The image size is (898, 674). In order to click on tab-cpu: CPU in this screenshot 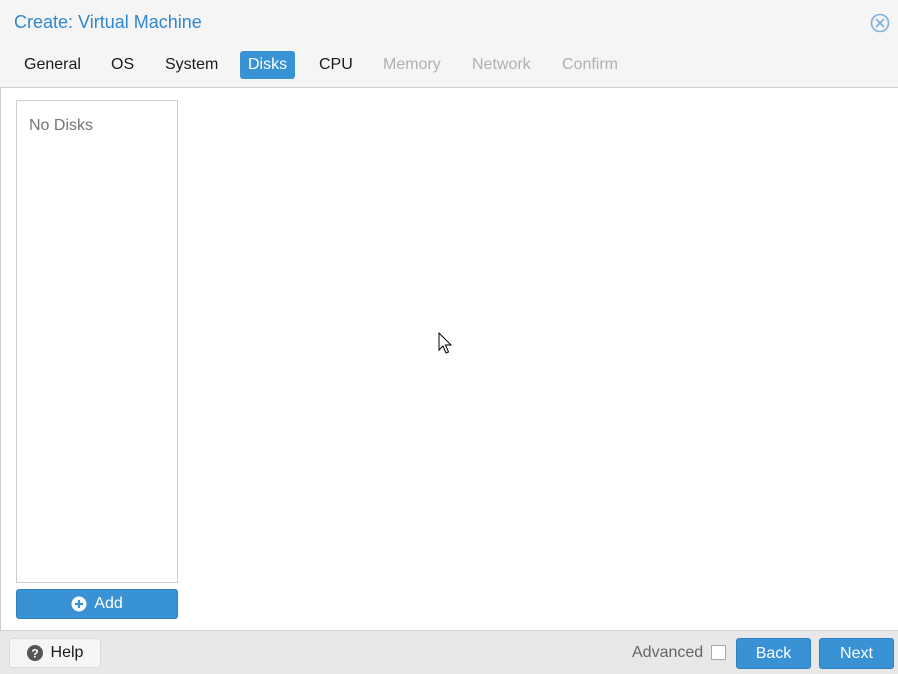, I will do `click(336, 65)`.